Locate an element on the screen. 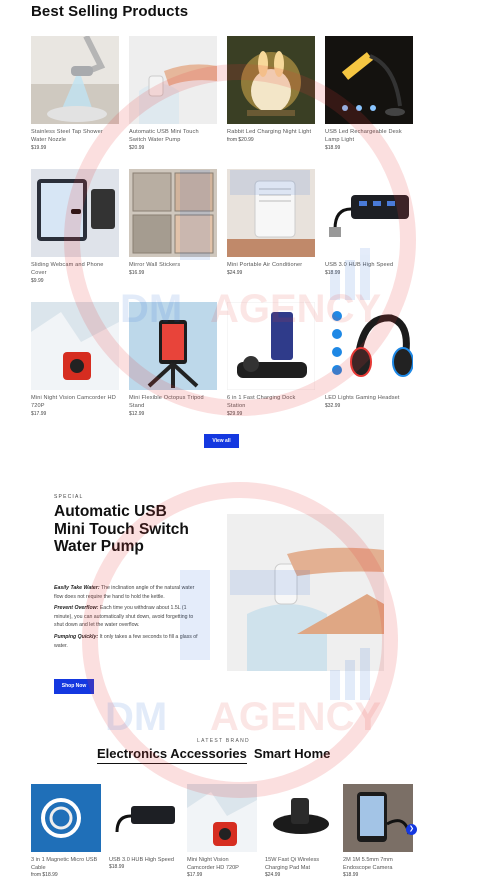 This screenshot has width=479, height=895. brand-tabs: Electronics Accessories Smart Home is located at coordinates (213, 755).